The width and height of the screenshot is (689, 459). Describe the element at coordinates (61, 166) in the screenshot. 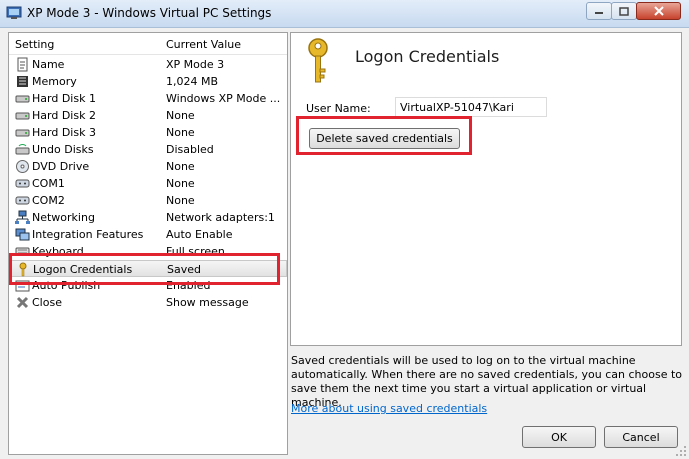

I see `setting-name: DVD Drive` at that location.